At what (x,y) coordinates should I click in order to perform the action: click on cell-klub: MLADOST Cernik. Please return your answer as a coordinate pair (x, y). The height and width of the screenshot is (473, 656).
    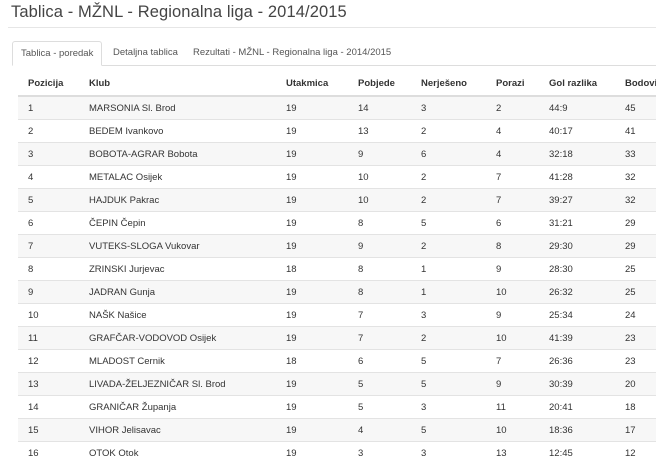
    Looking at the image, I should click on (177, 361).